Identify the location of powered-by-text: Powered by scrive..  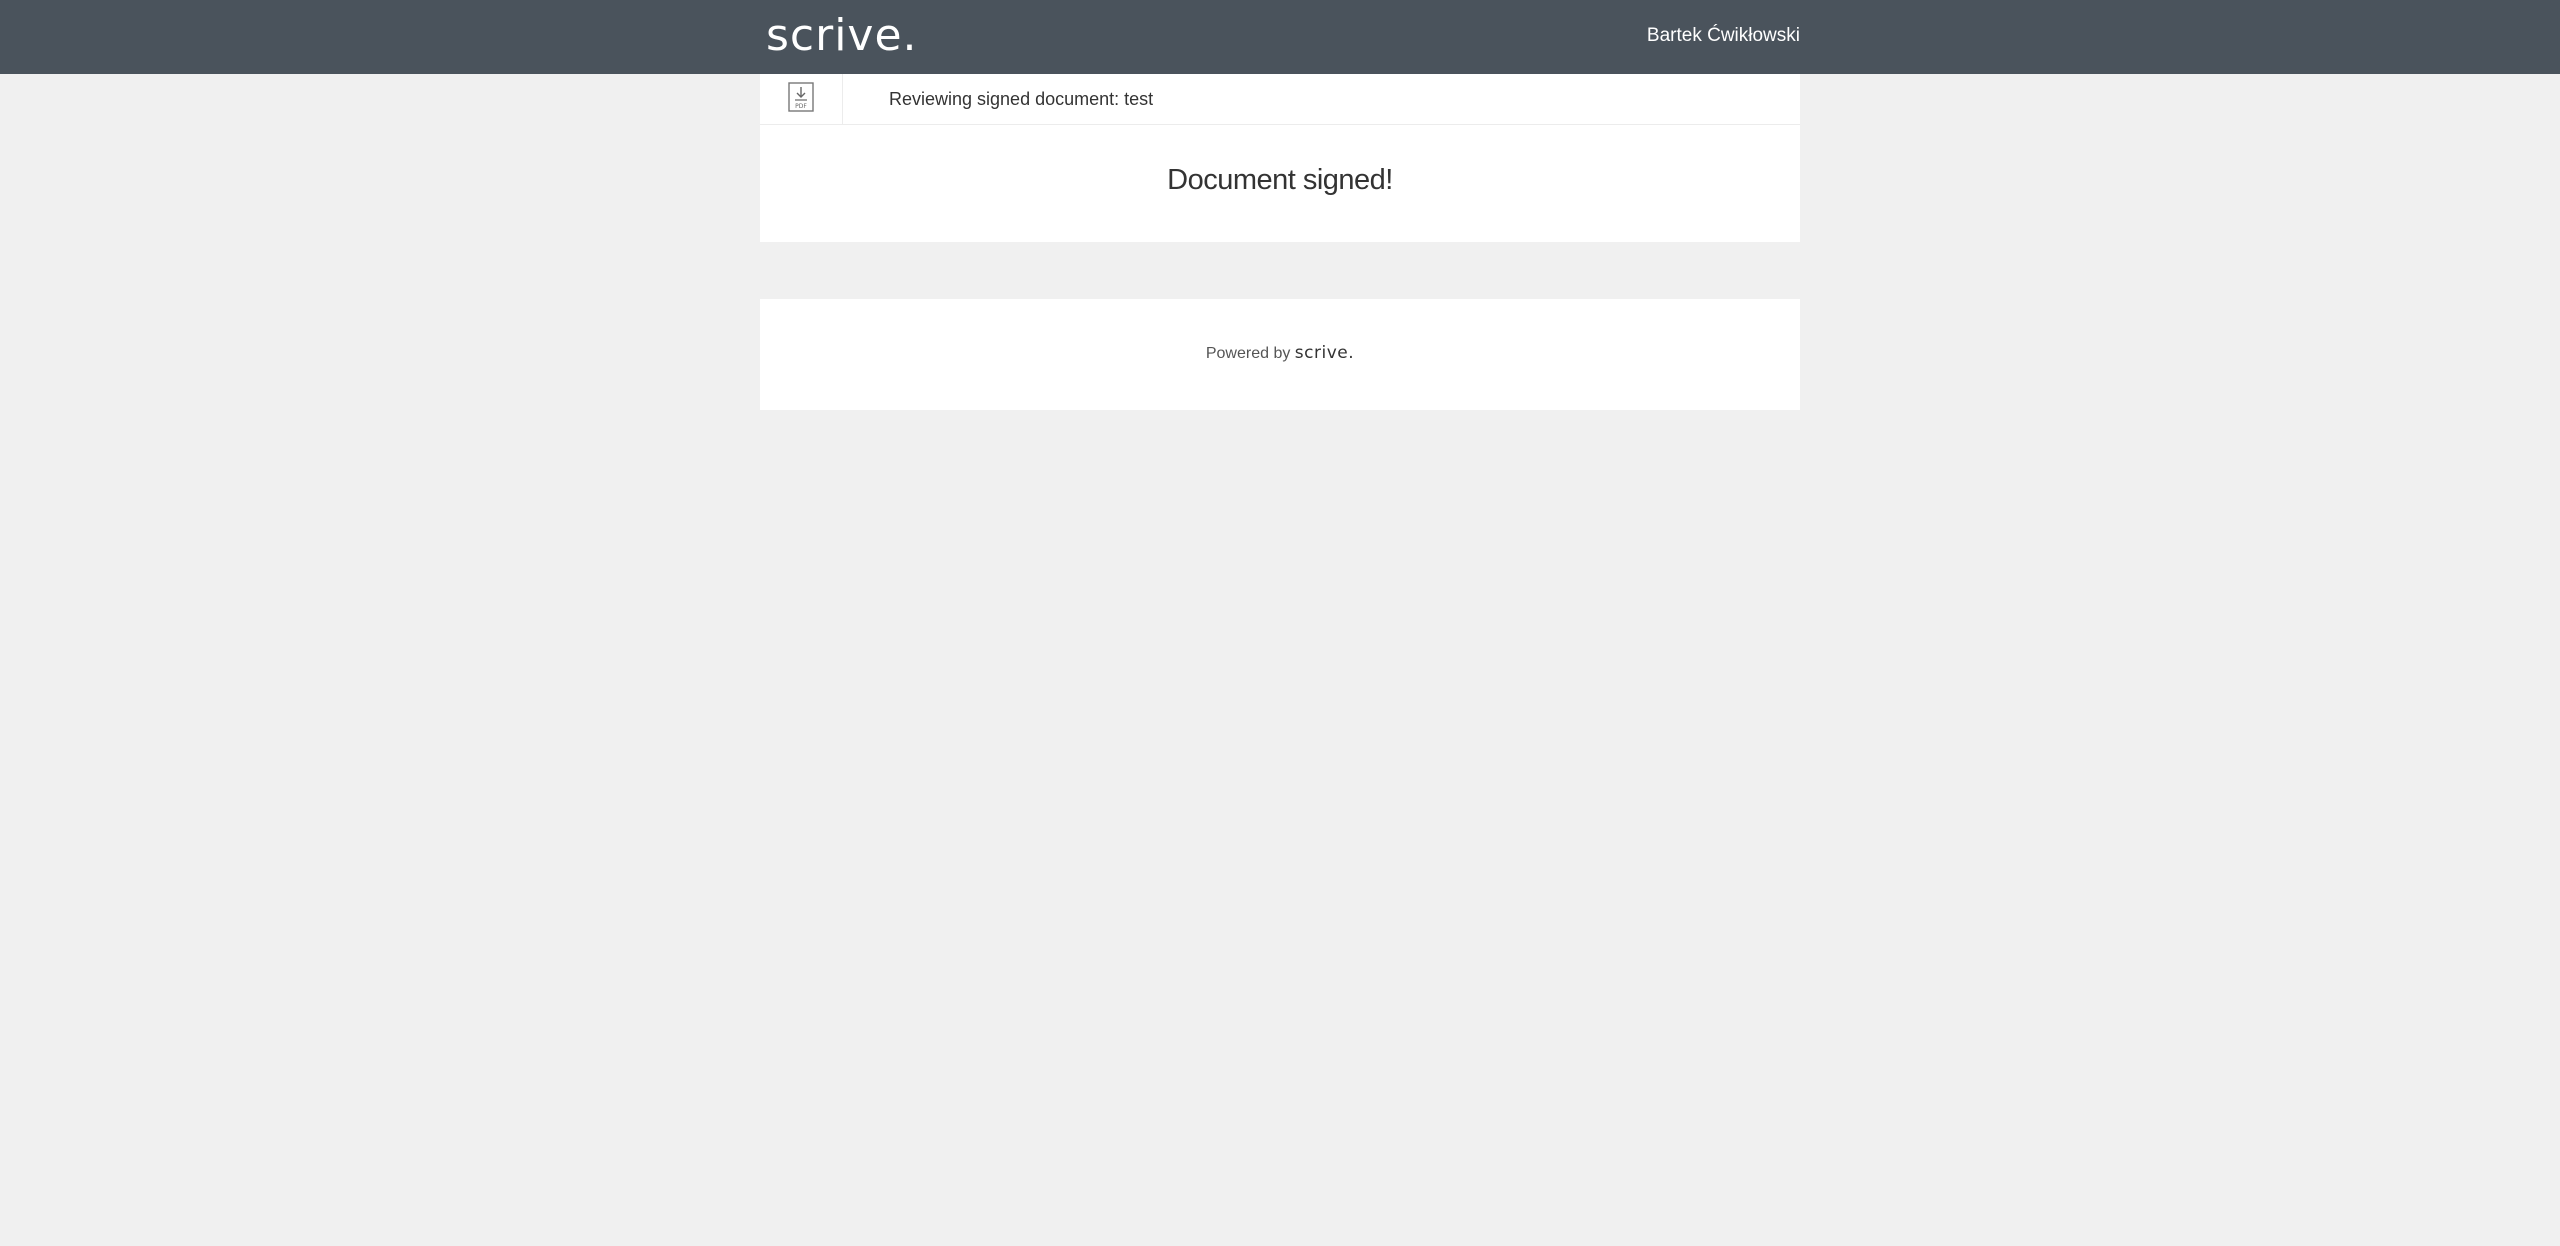
(1280, 353).